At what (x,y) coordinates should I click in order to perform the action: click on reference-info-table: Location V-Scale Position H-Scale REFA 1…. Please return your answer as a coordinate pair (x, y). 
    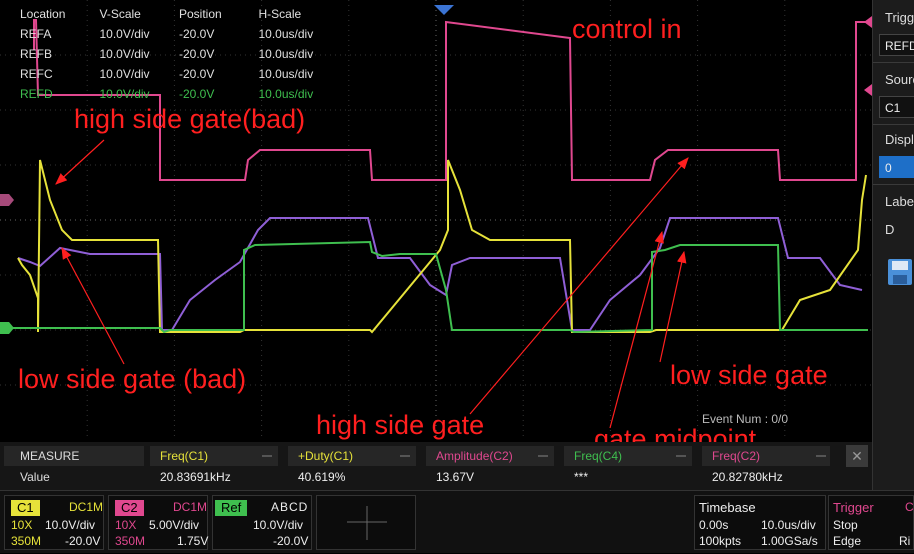
    Looking at the image, I should click on (177, 54).